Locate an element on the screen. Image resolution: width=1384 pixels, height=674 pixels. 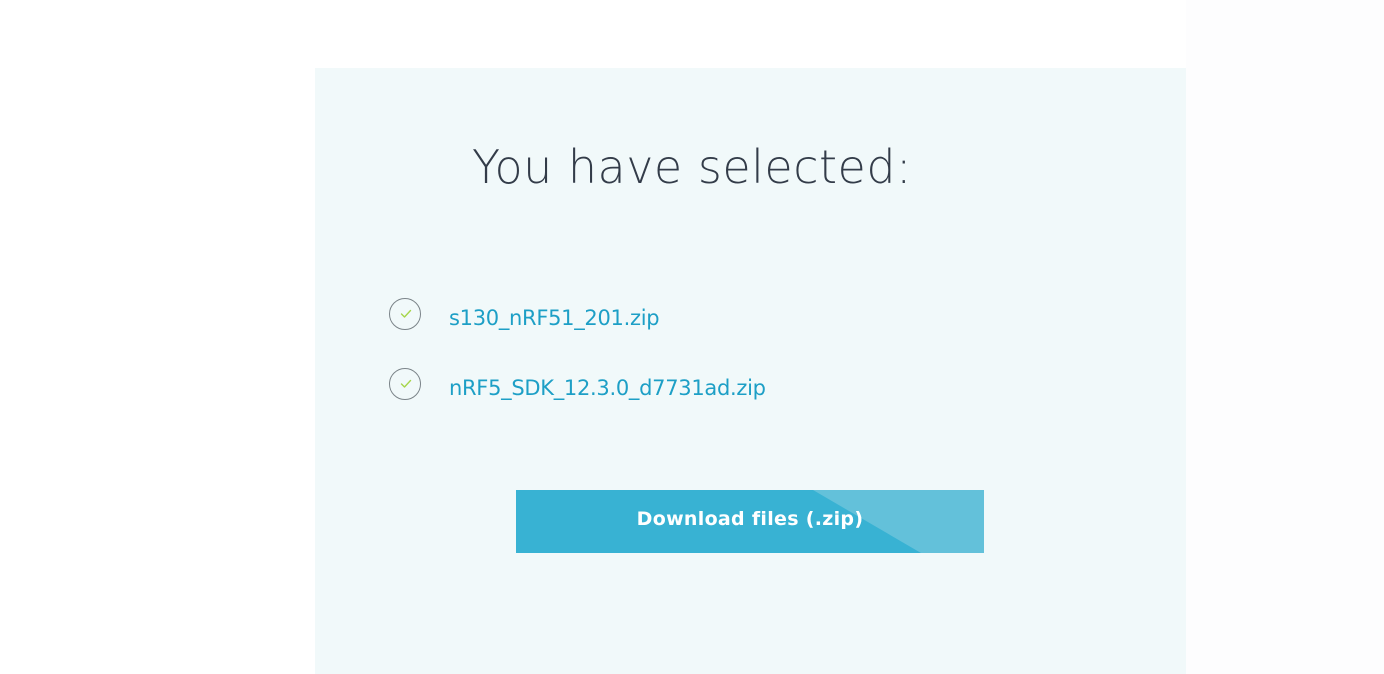
selection-title: You have selected: is located at coordinates (692, 167).